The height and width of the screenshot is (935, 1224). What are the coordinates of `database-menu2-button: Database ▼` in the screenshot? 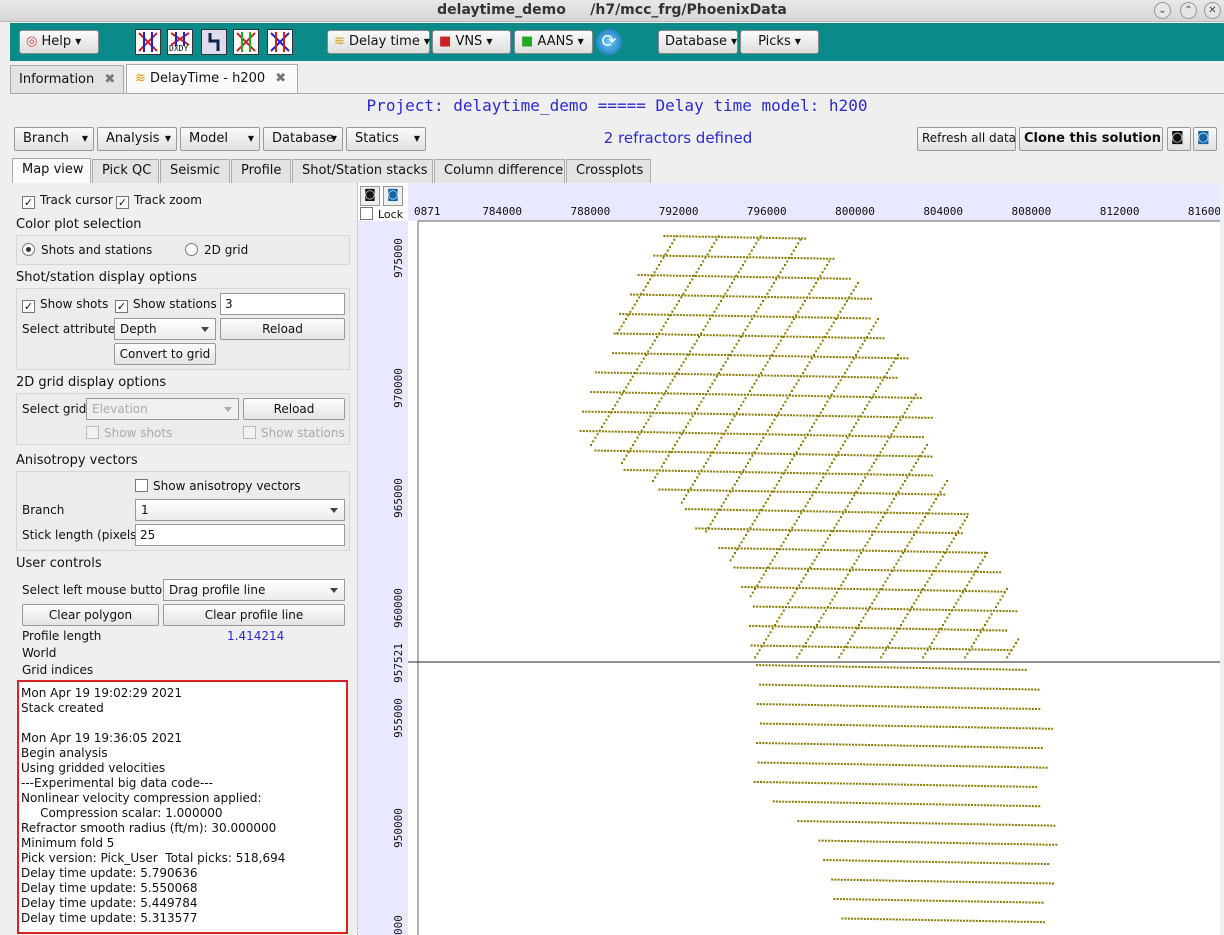 It's located at (303, 139).